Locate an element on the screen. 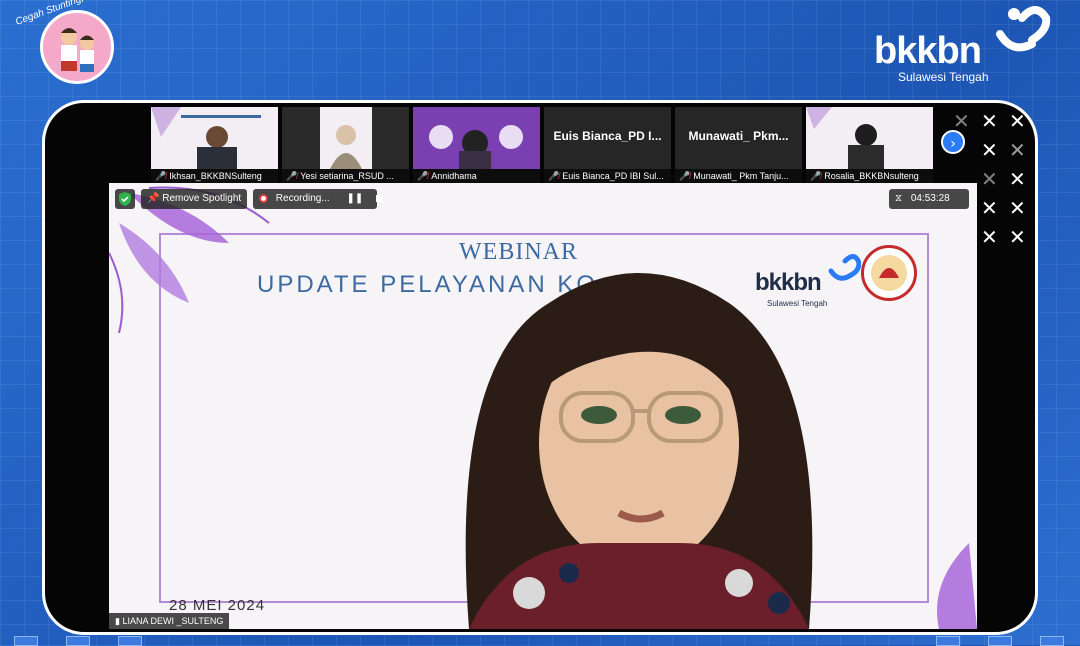 The height and width of the screenshot is (646, 1080). speaker-name-tag: ▮ LIANA DEWI _SULTENG is located at coordinates (169, 621).